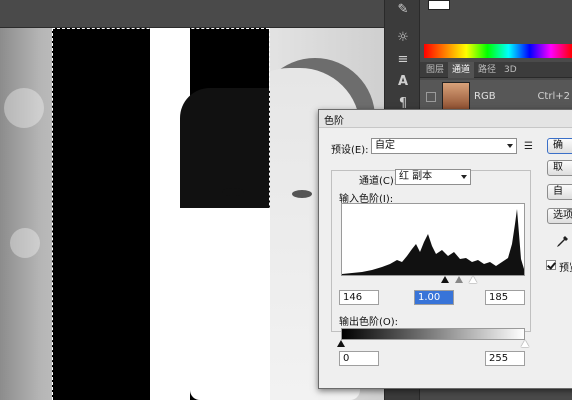 The height and width of the screenshot is (400, 572). I want to click on preset-label: 预设(E):, so click(350, 150).